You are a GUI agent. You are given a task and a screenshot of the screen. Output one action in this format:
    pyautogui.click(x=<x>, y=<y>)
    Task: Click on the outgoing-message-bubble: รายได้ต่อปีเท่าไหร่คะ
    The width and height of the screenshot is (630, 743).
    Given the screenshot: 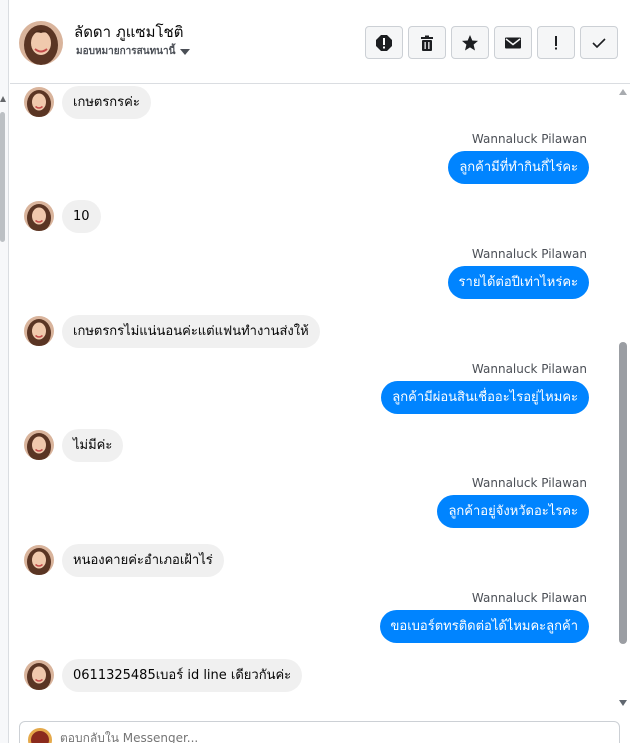 What is the action you would take?
    pyautogui.click(x=518, y=282)
    